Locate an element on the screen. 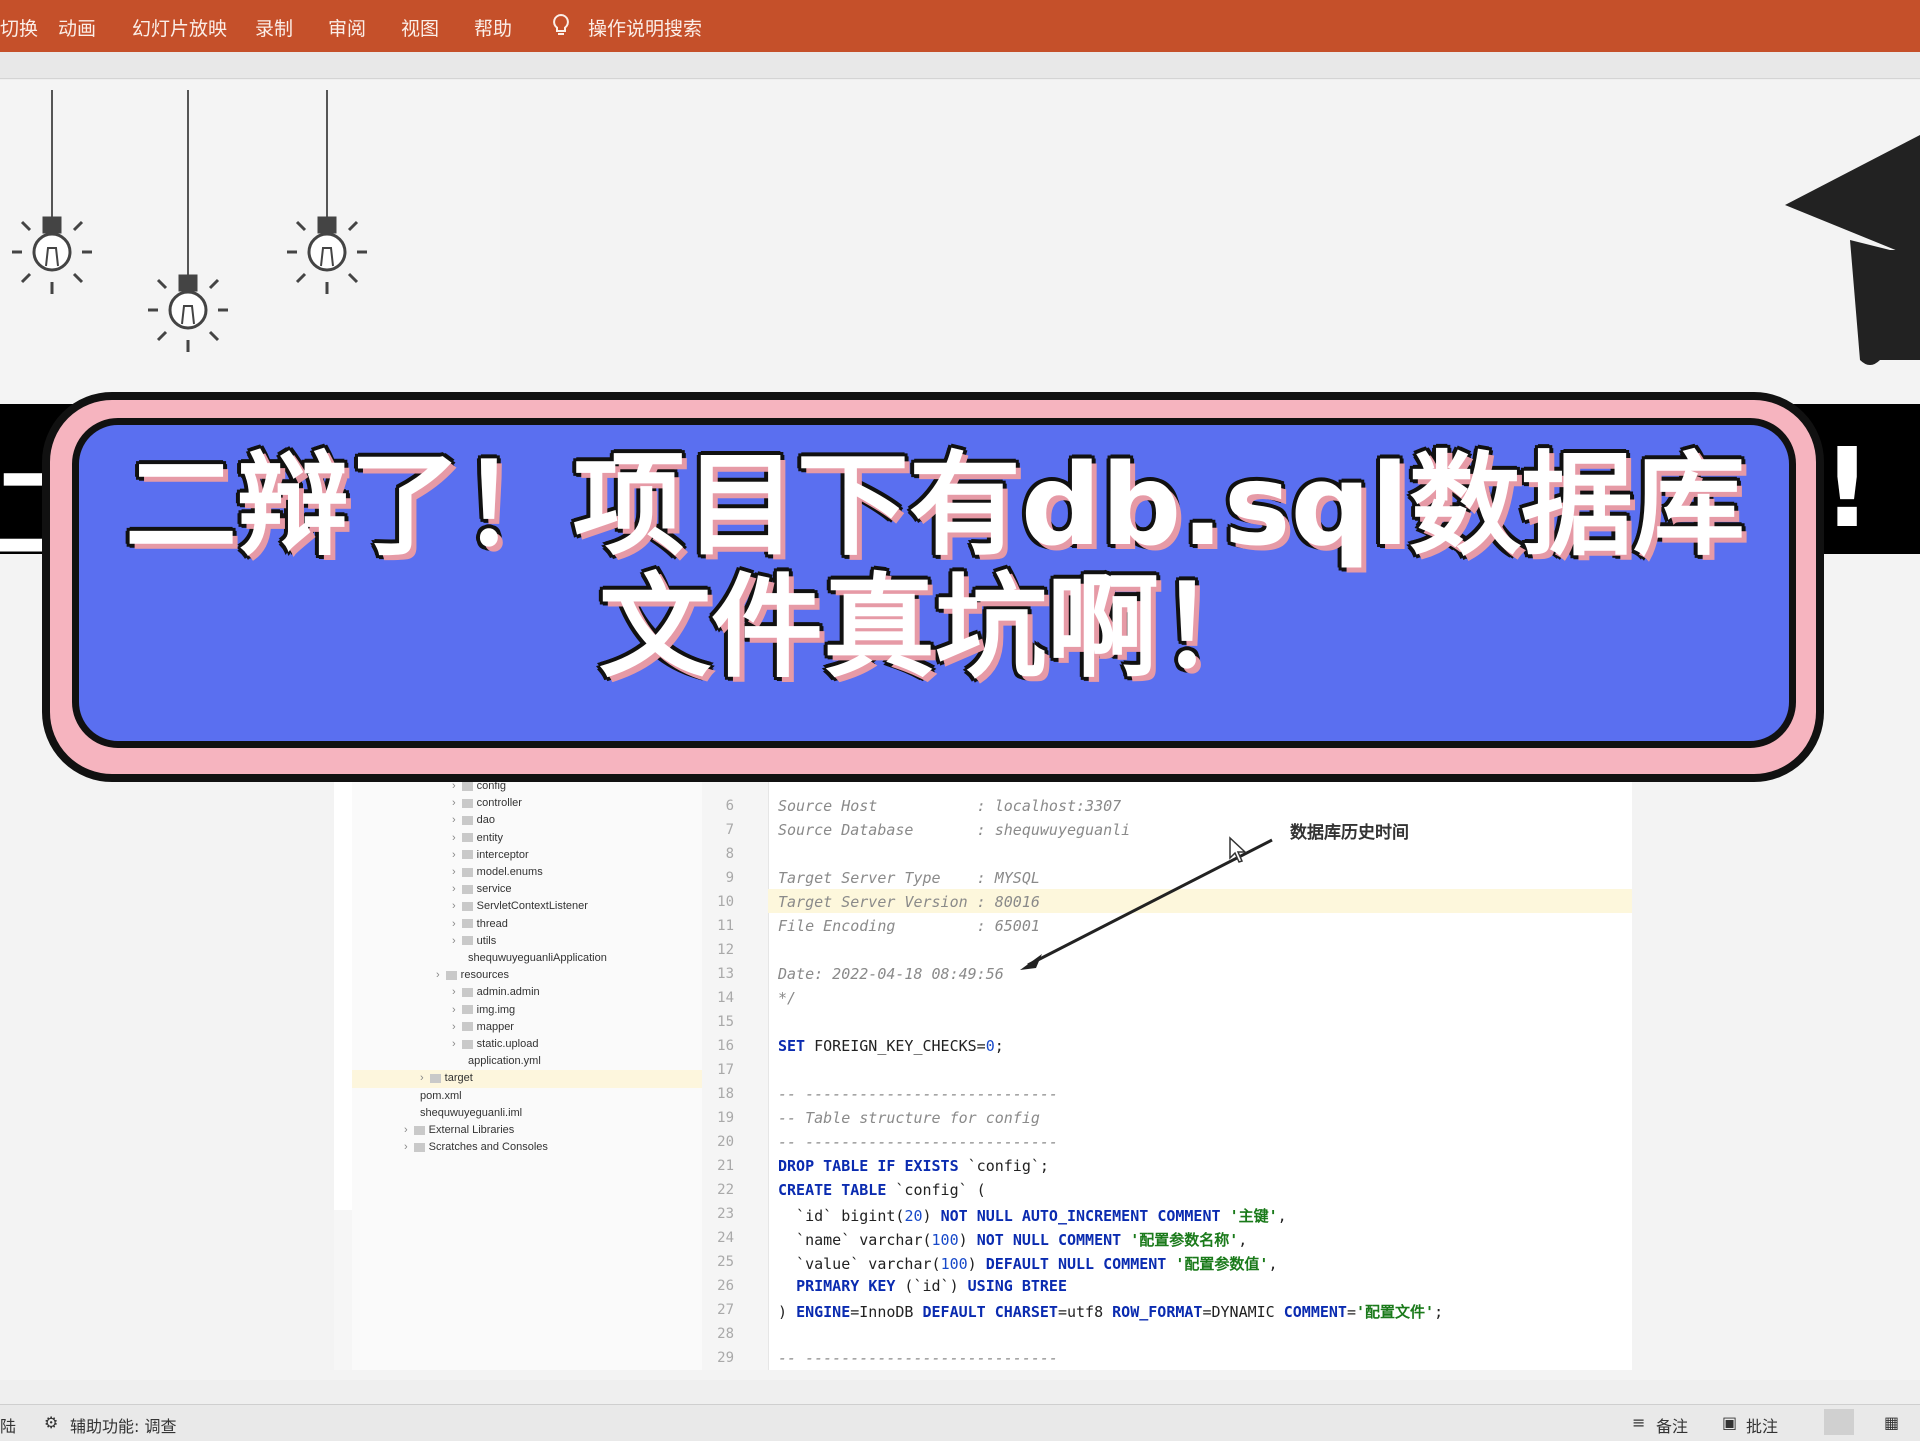 Image resolution: width=1920 pixels, height=1441 pixels. code-line: PRIMARY KEY (`id`) USING BTREE is located at coordinates (922, 1286).